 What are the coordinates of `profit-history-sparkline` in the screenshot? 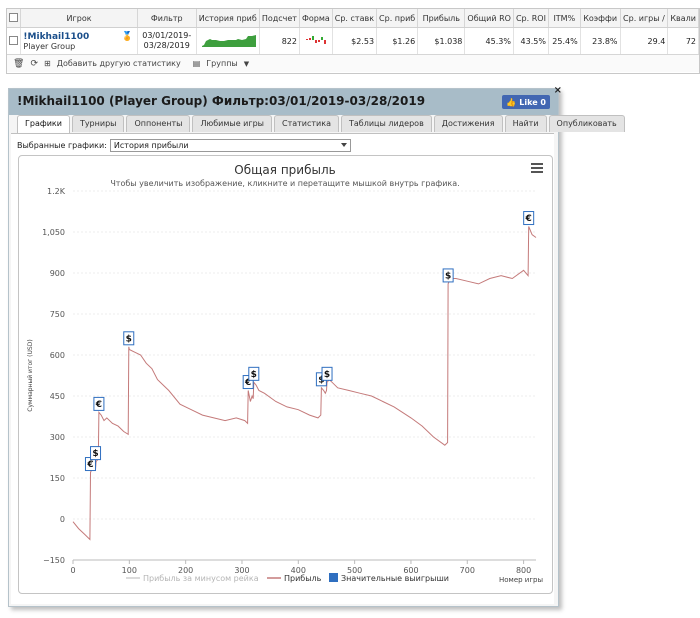 It's located at (228, 41).